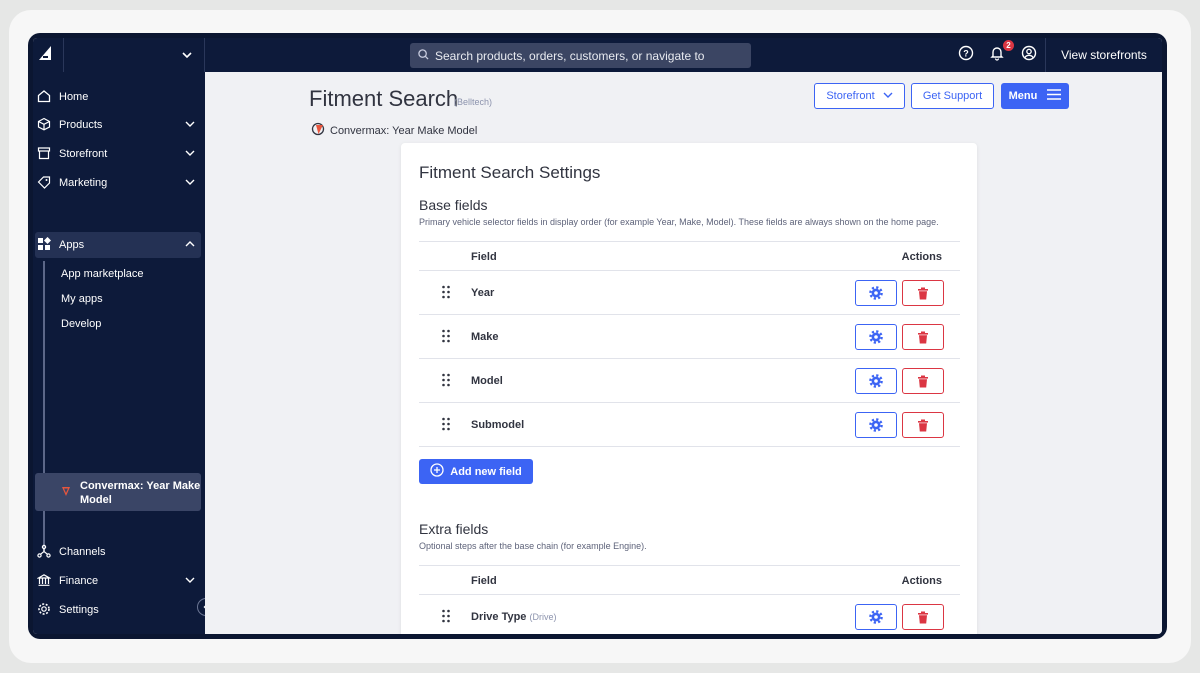  I want to click on get-support-button: Get Support, so click(952, 96).